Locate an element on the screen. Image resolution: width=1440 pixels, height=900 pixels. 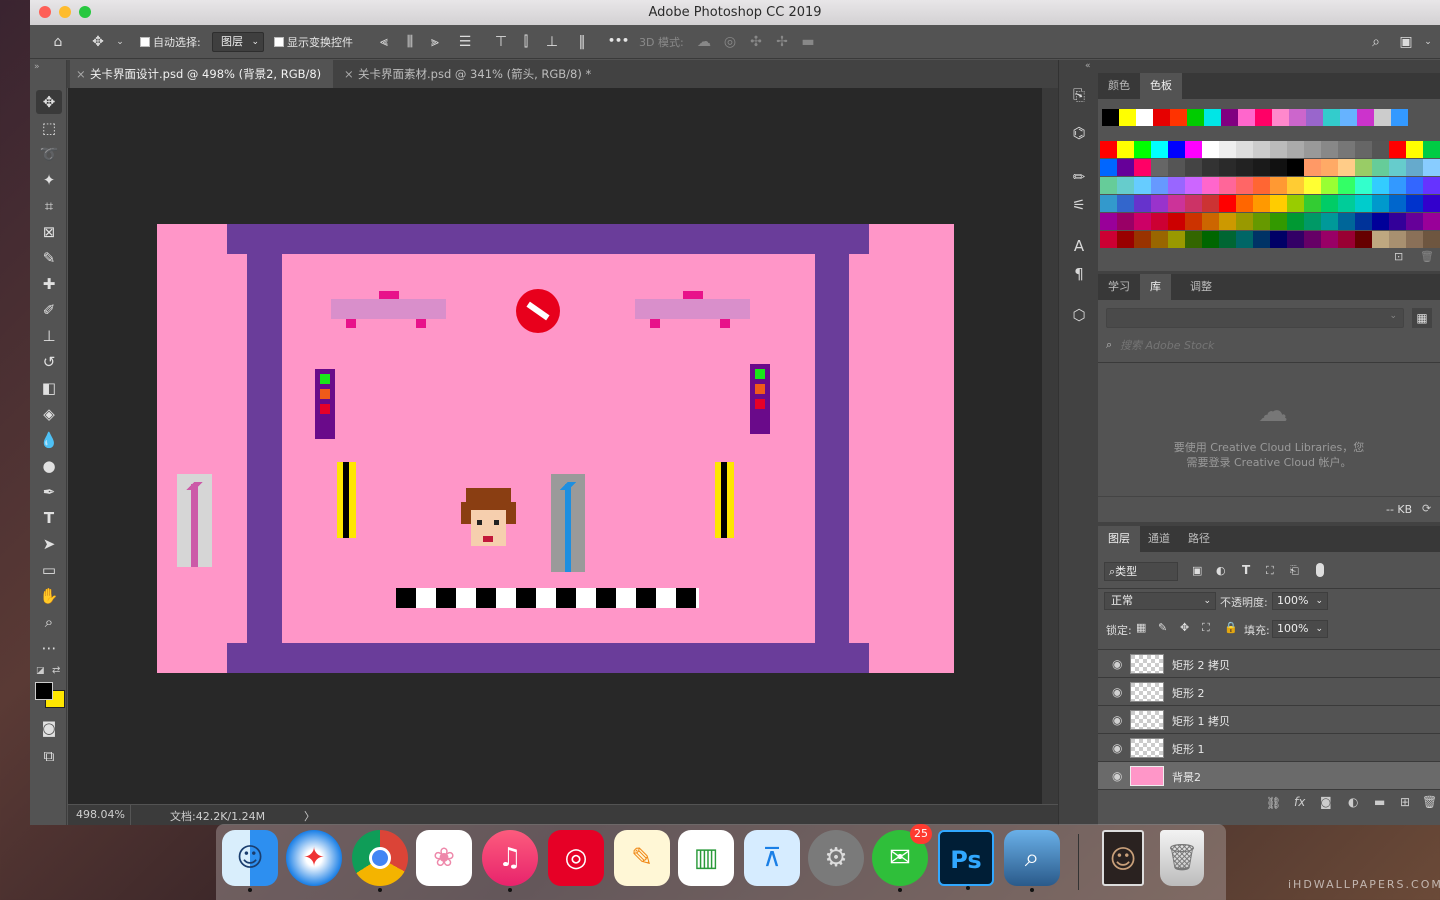
properties-icon: ⚟ is located at coordinates (1079, 205).